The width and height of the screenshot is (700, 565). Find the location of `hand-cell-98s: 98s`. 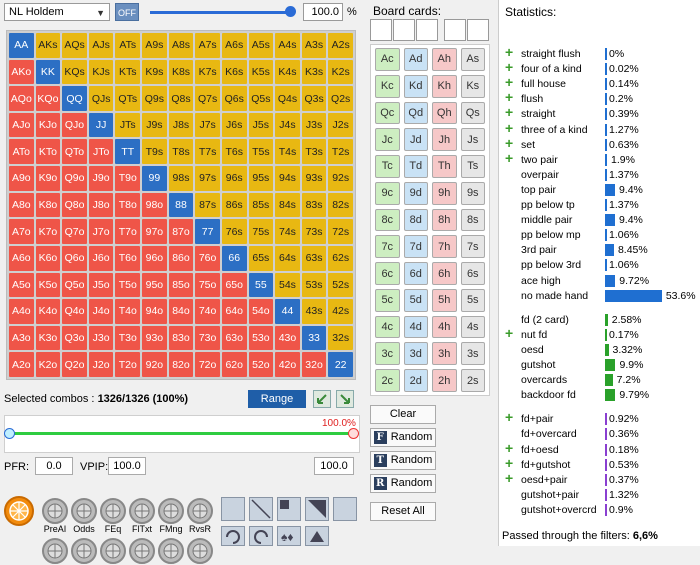

hand-cell-98s: 98s is located at coordinates (181, 178).